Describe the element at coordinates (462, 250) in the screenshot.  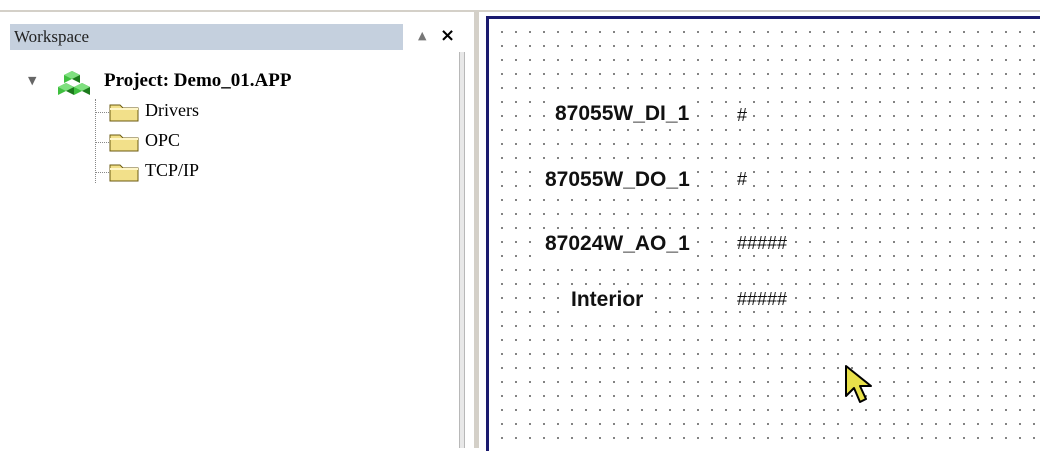
I see `workspace-scrollbar` at that location.